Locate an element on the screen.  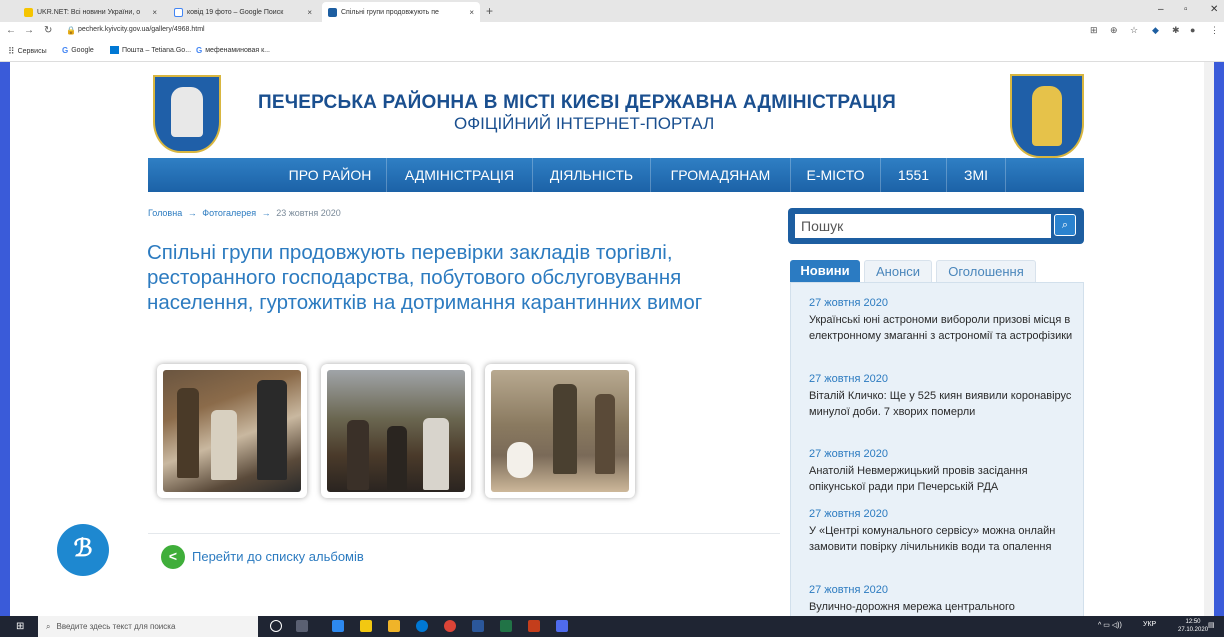
reload-icon: ↻ is located at coordinates (48, 30).